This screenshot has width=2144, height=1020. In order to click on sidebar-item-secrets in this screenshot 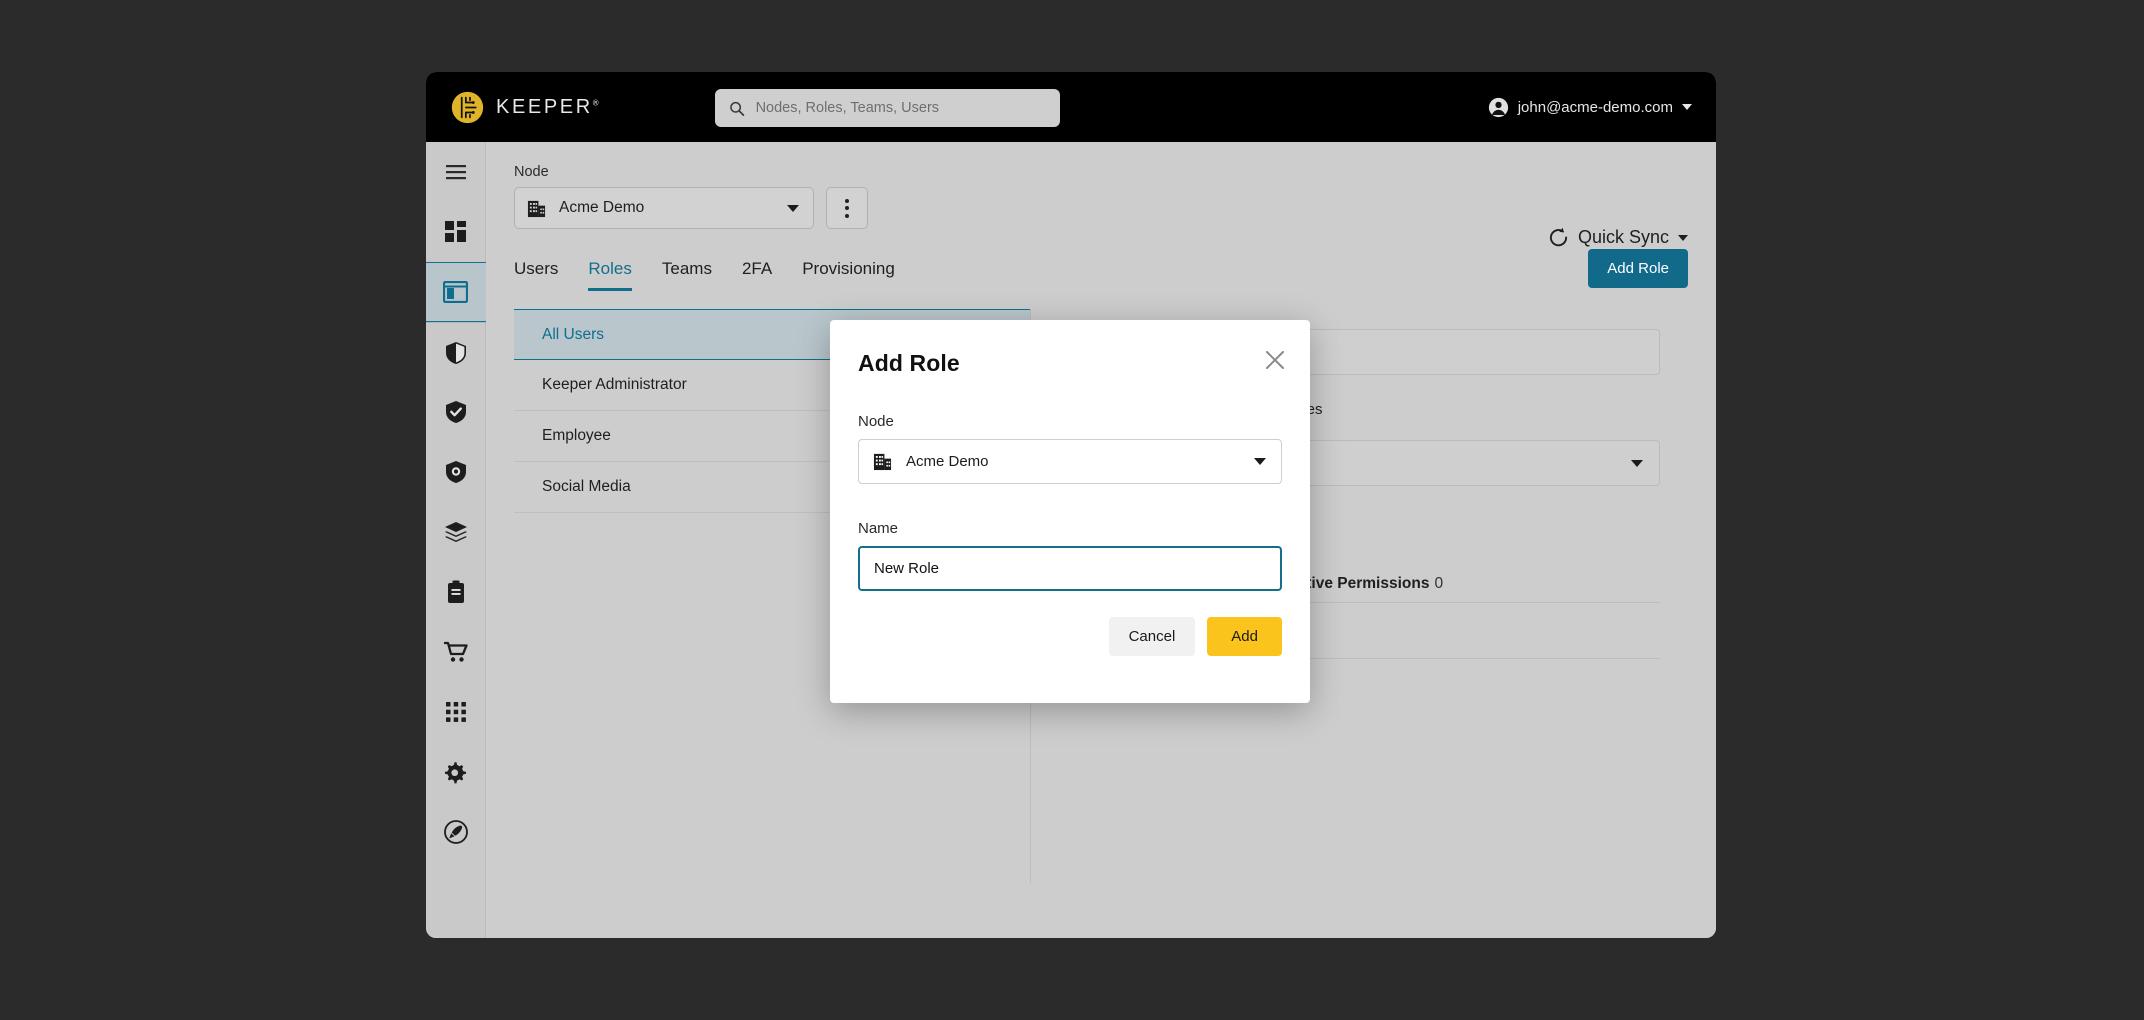, I will do `click(456, 352)`.